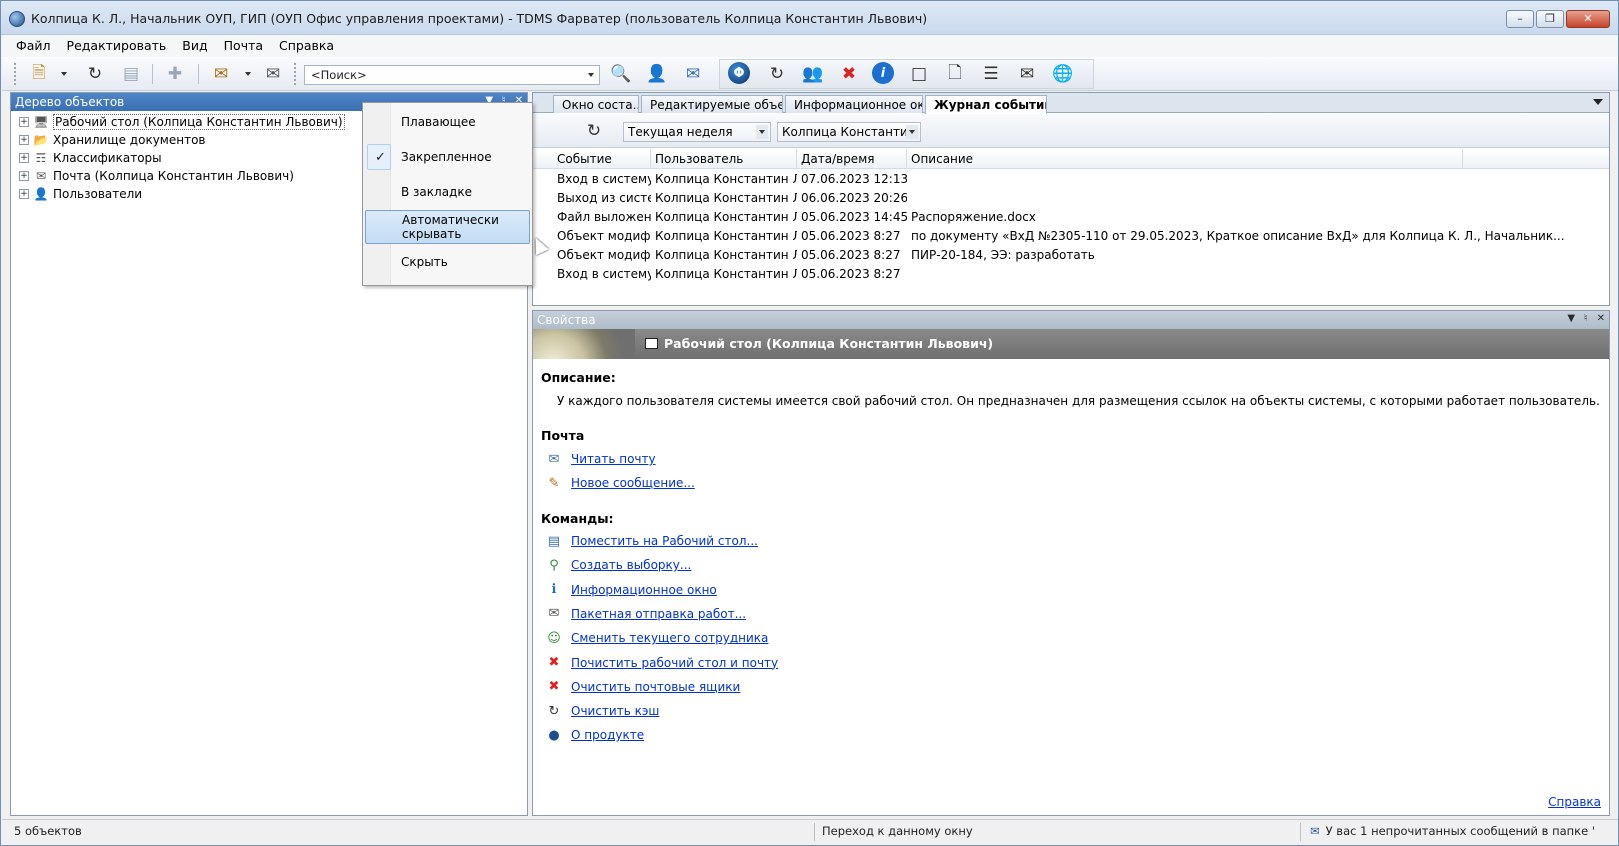 This screenshot has width=1619, height=846. Describe the element at coordinates (1003, 255) in the screenshot. I see `cell-description: ПИР-20-184, ЭЭ: разработать` at that location.